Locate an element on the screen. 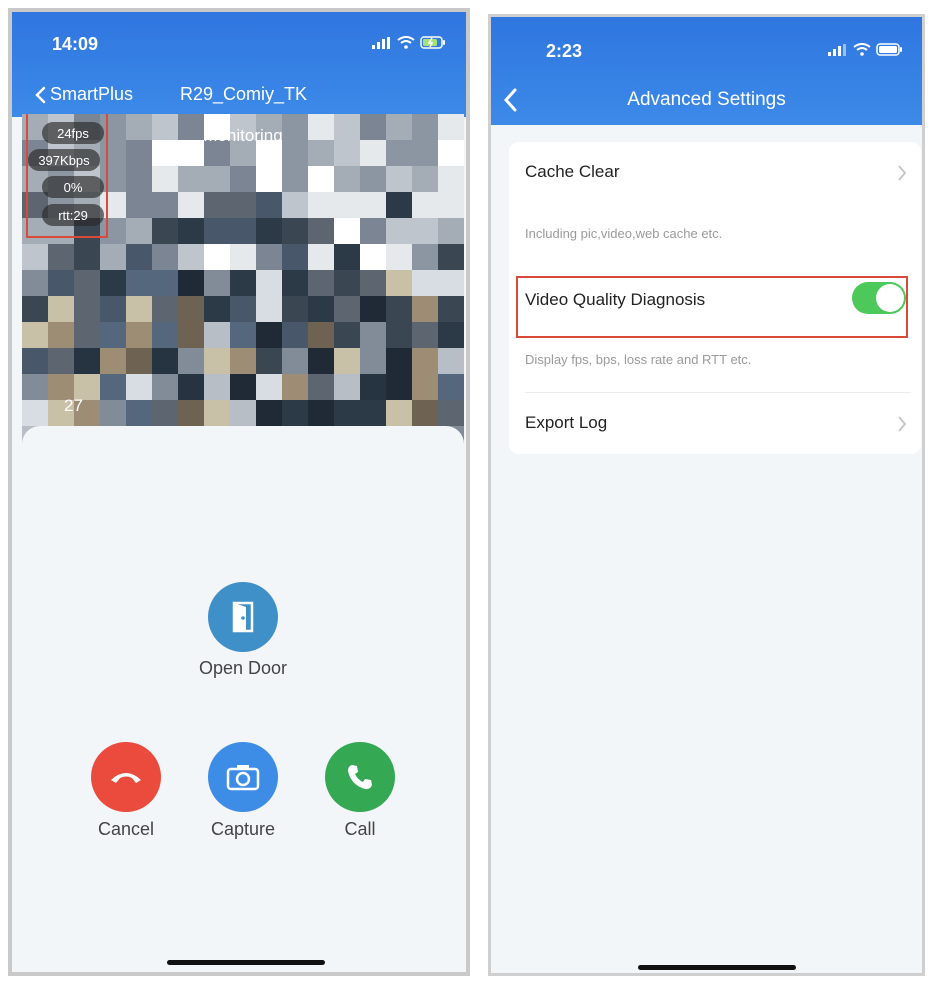 The image size is (930, 981). open-door-button is located at coordinates (243, 617).